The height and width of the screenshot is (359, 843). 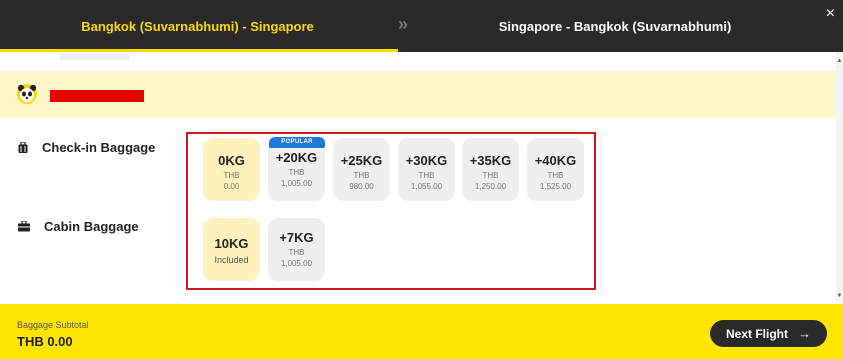 I want to click on cabin-option-7kg: +7KG THB 1,005.00, so click(x=296, y=249).